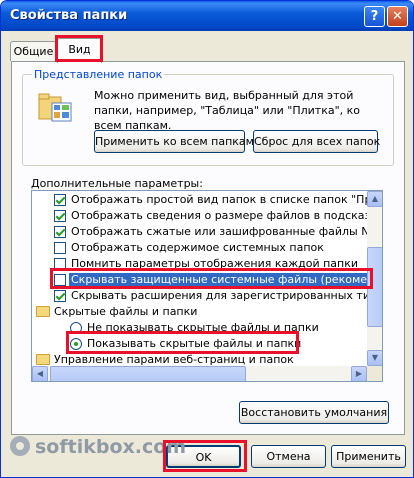  Describe the element at coordinates (374, 287) in the screenshot. I see `vertical-scroll-thumb` at that location.